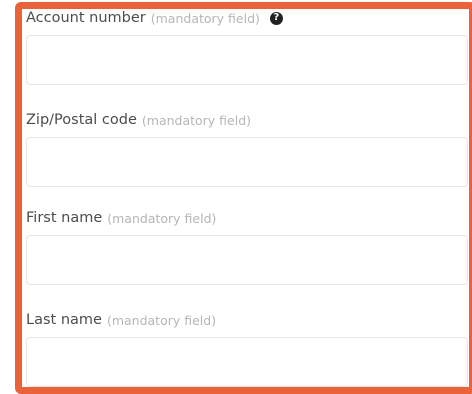 This screenshot has width=472, height=394. I want to click on zip-postal-code-input, so click(247, 162).